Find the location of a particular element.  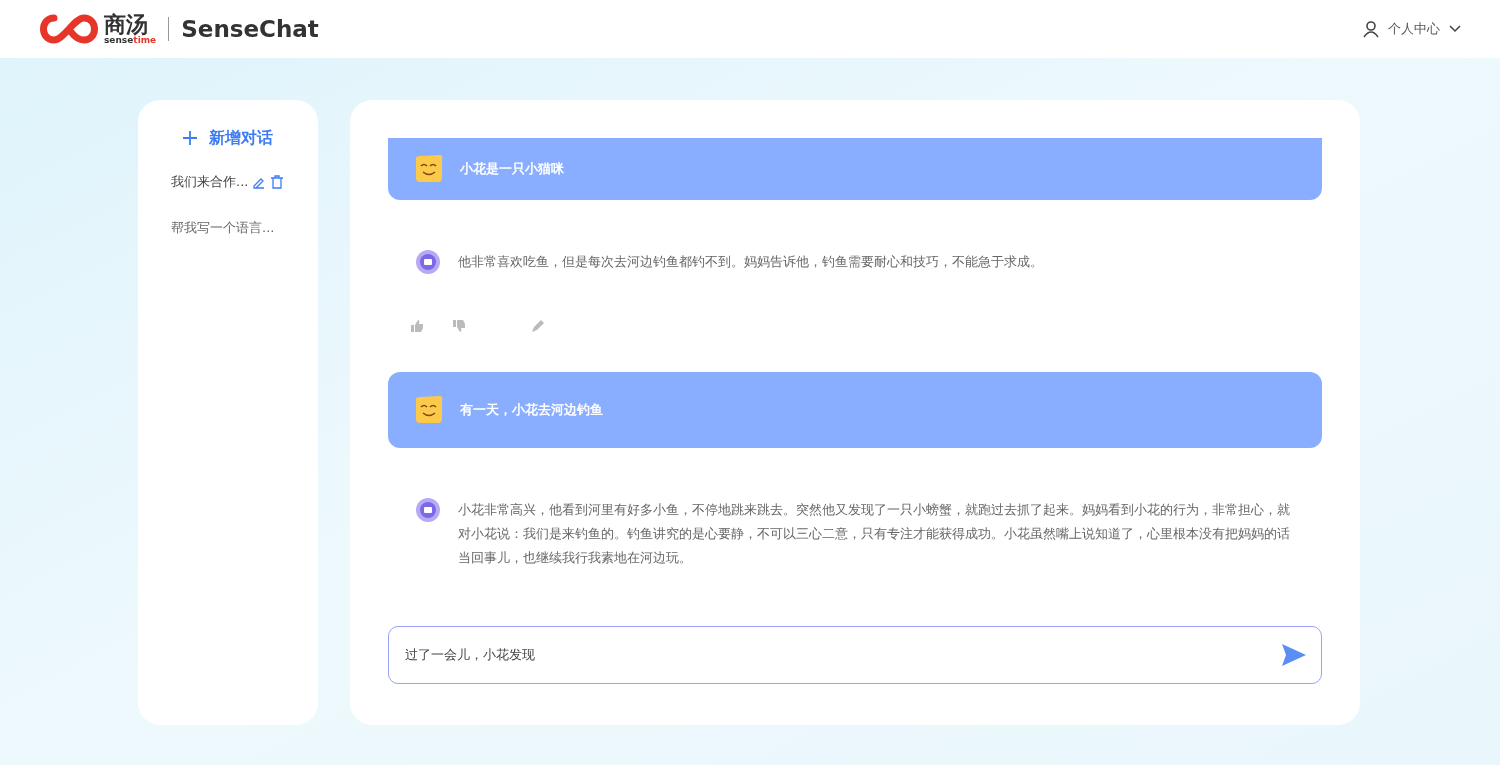

message-text: 有一天，小花去河边钓鱼 is located at coordinates (531, 410).